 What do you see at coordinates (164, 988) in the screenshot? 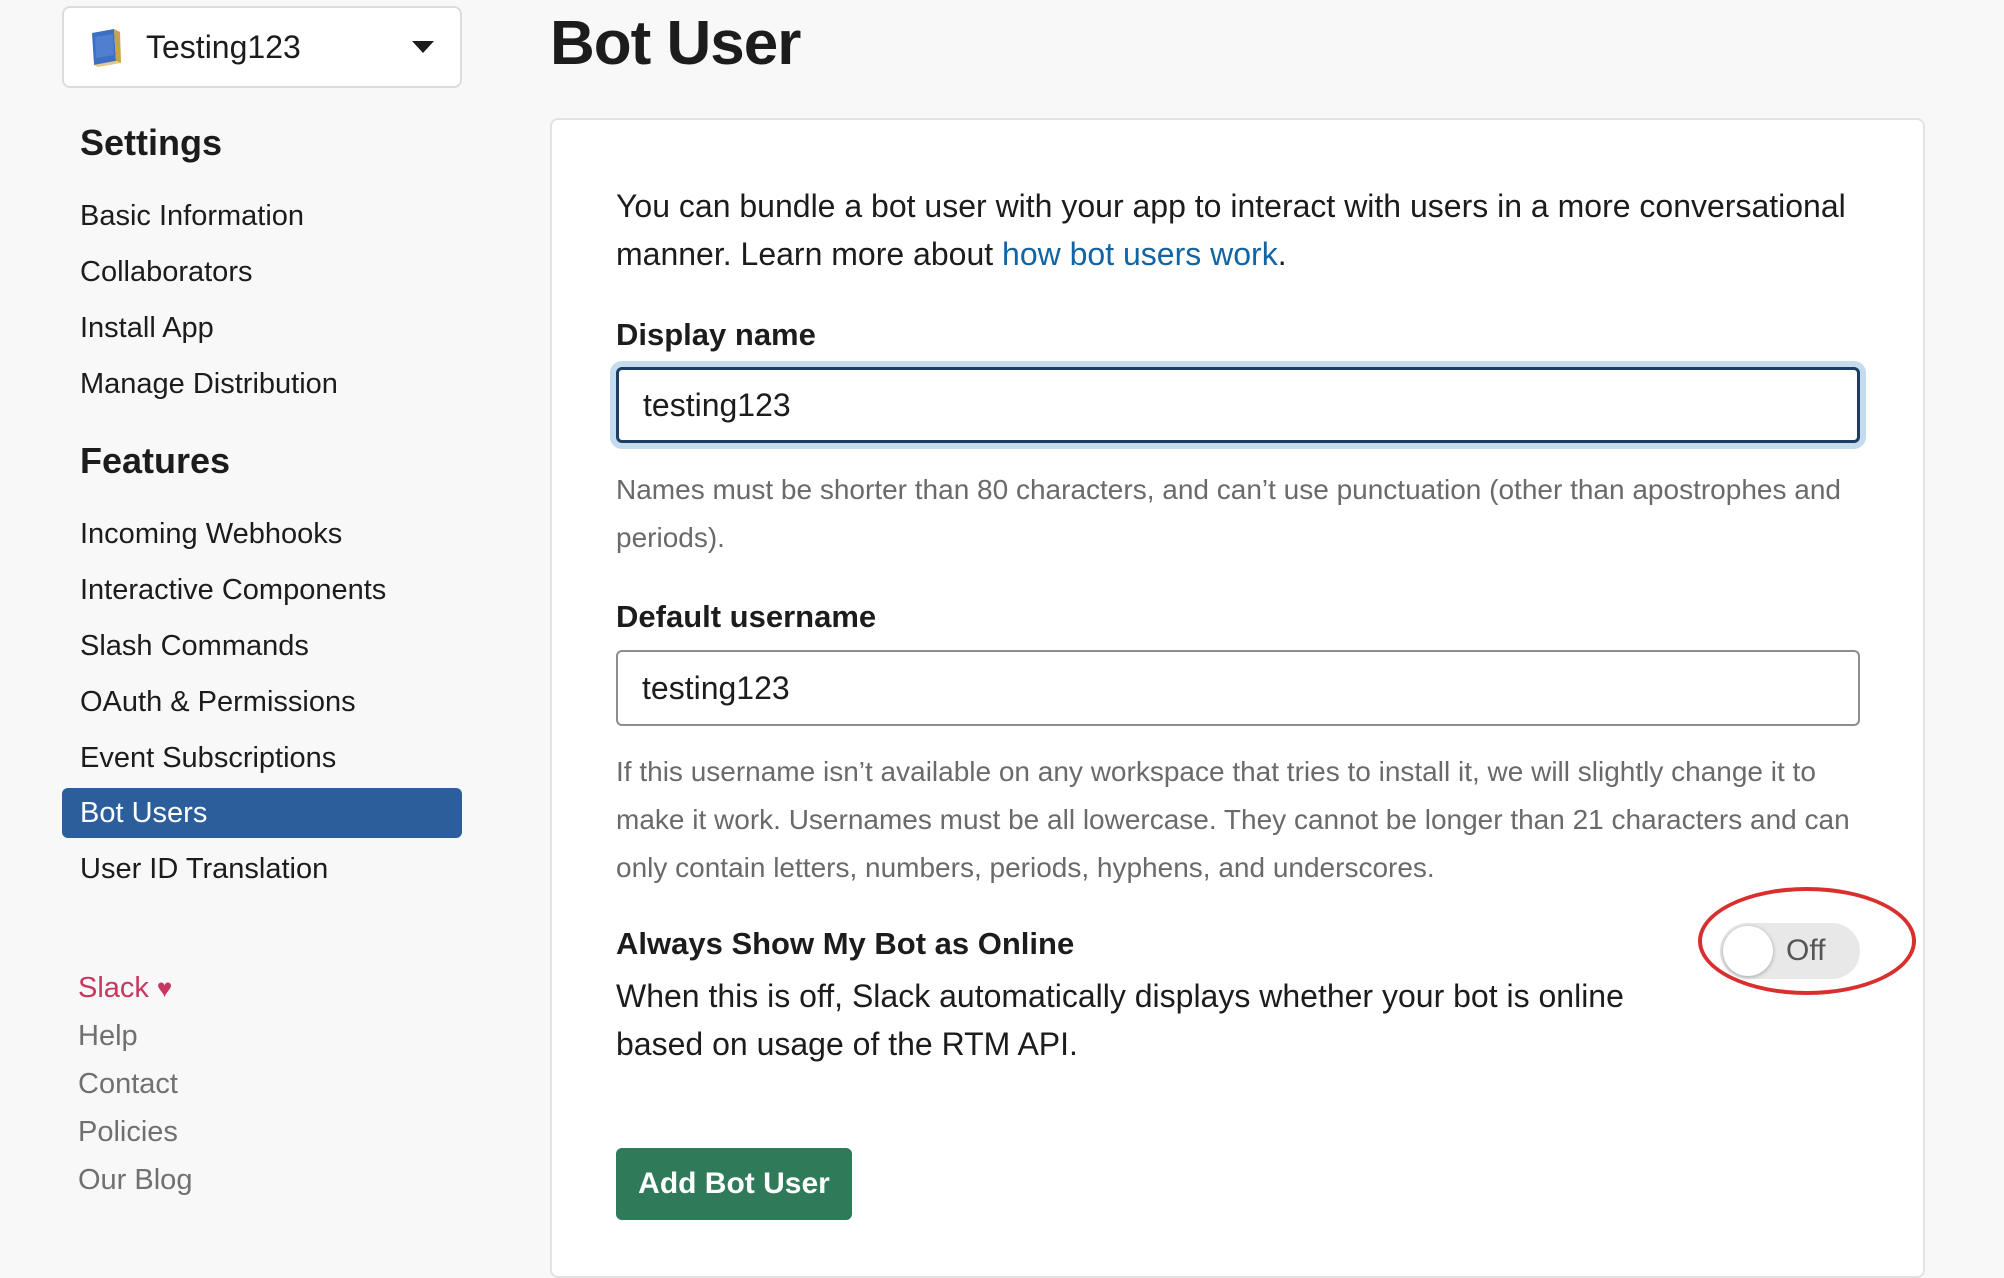
I see `heart-icon: ♥` at bounding box center [164, 988].